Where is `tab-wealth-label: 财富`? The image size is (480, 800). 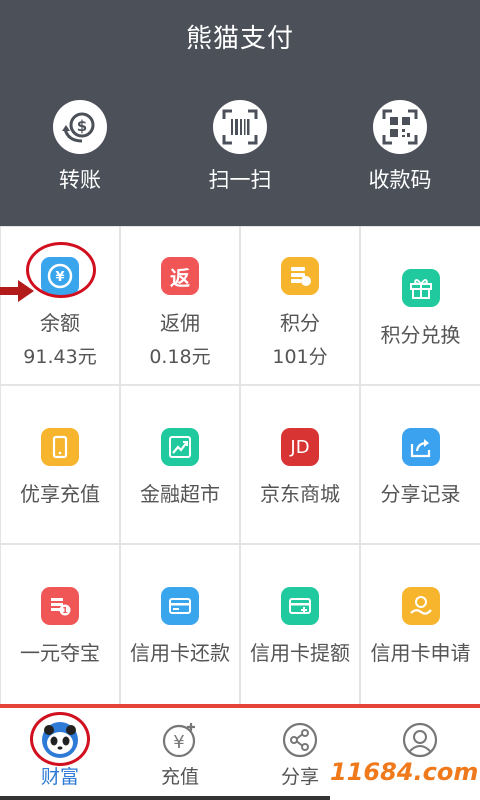
tab-wealth-label: 财富 is located at coordinates (59, 777).